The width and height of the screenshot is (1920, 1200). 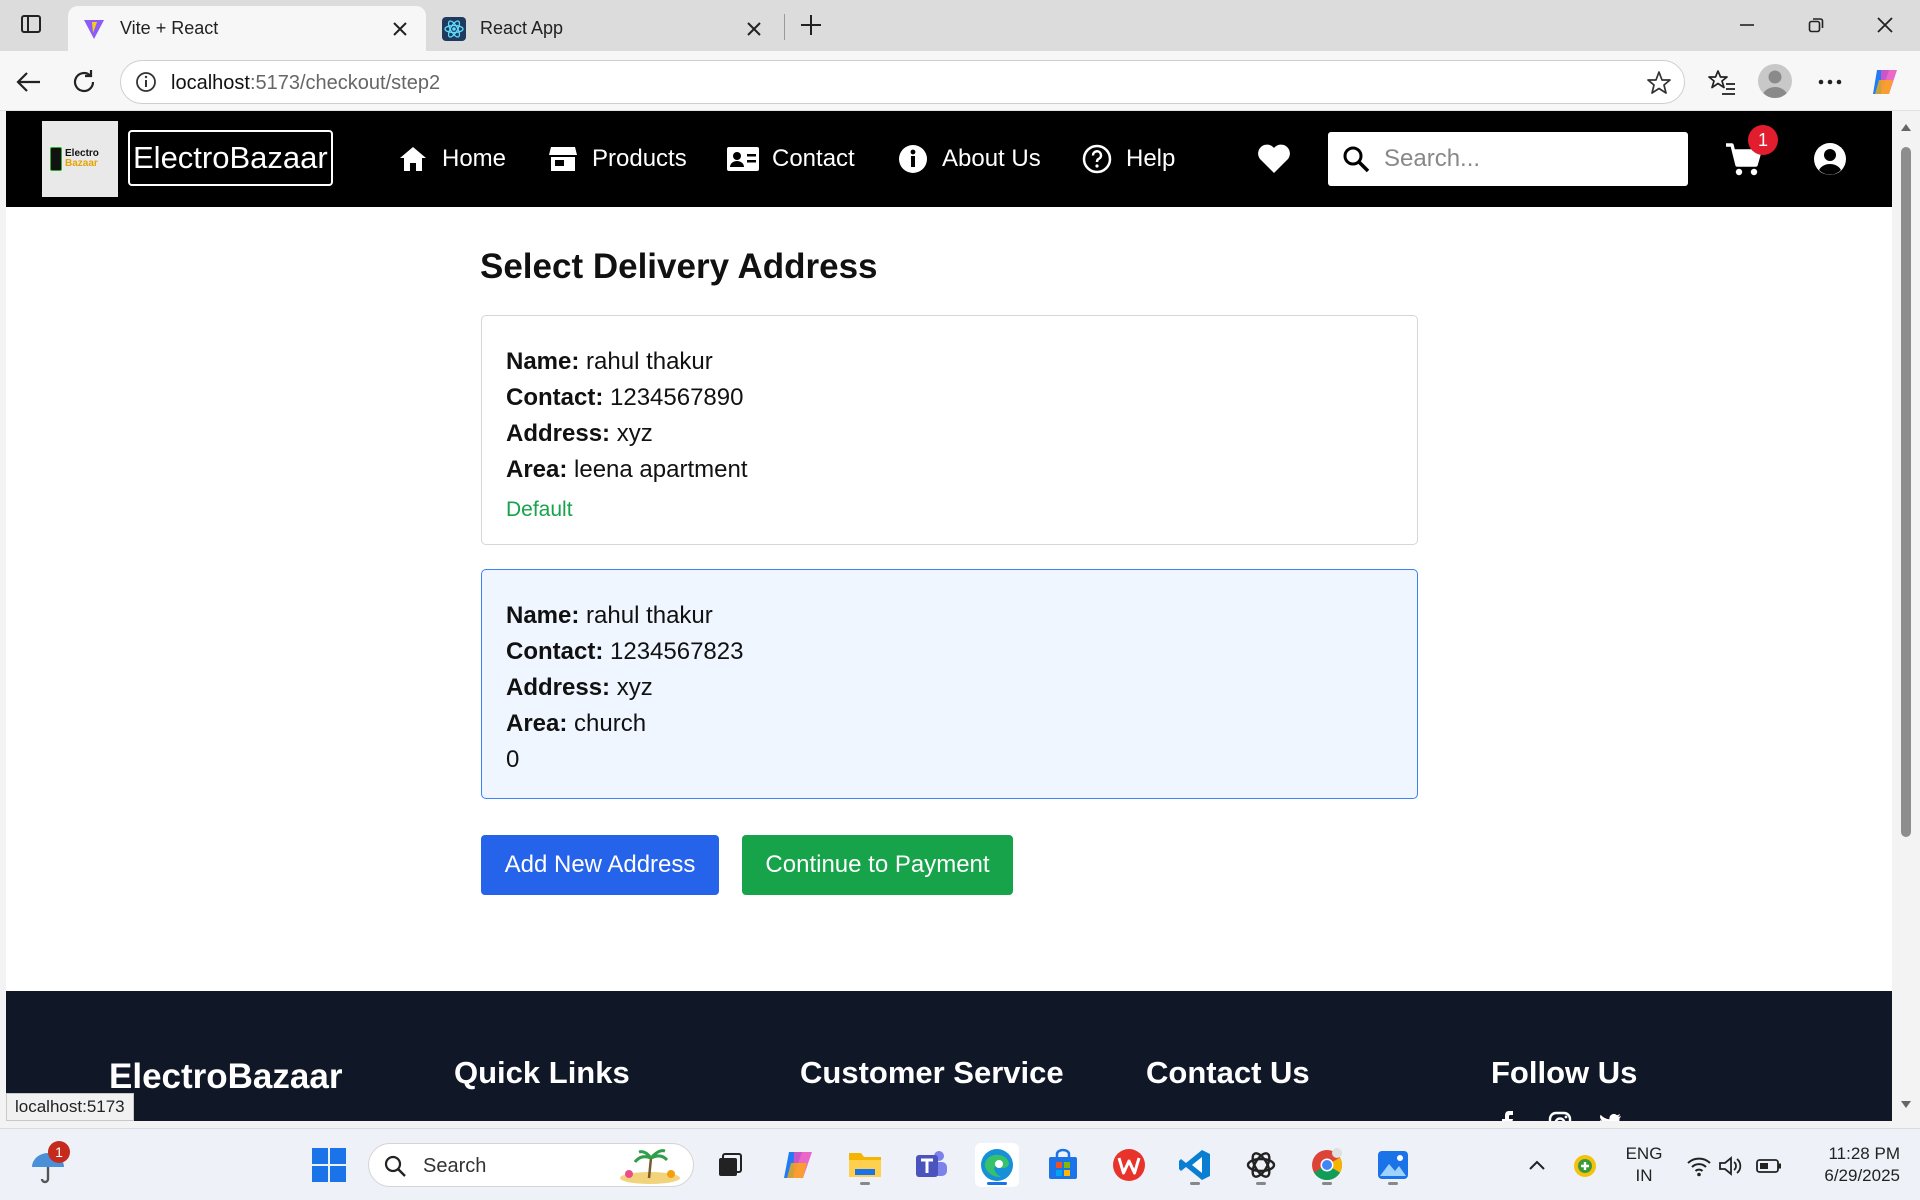 What do you see at coordinates (997, 1165) in the screenshot?
I see `taskbar-edge` at bounding box center [997, 1165].